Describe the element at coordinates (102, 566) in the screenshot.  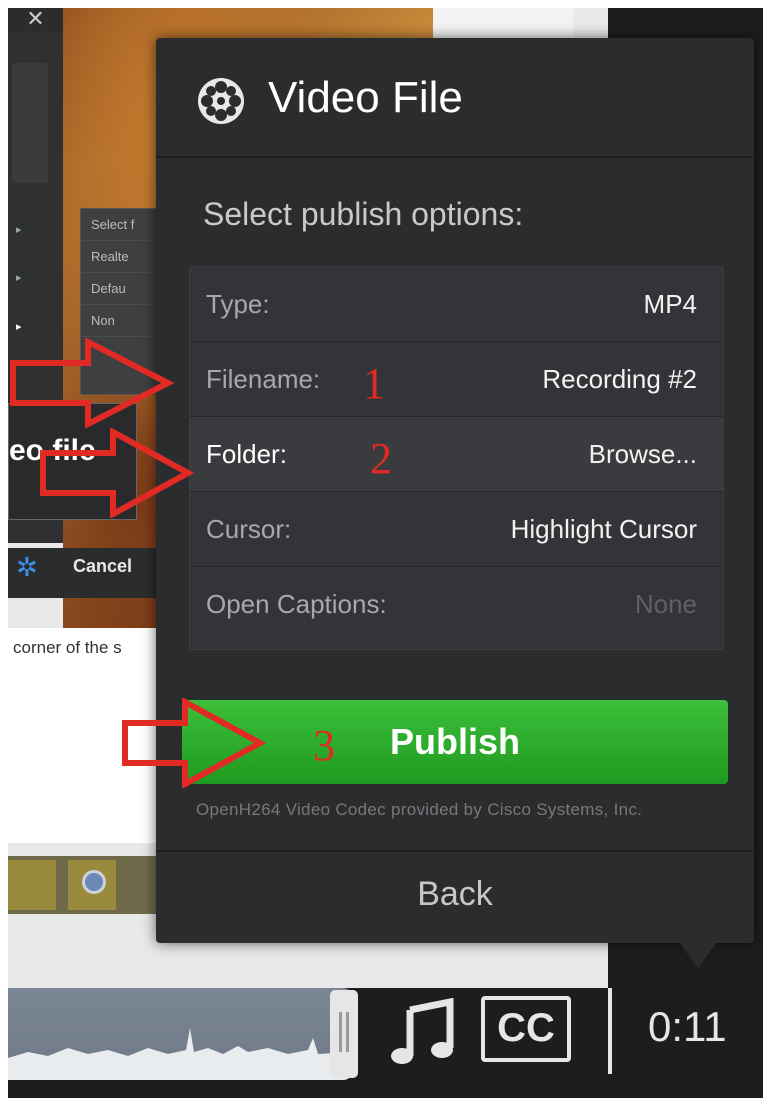
I see `cancel-button: Cancel` at that location.